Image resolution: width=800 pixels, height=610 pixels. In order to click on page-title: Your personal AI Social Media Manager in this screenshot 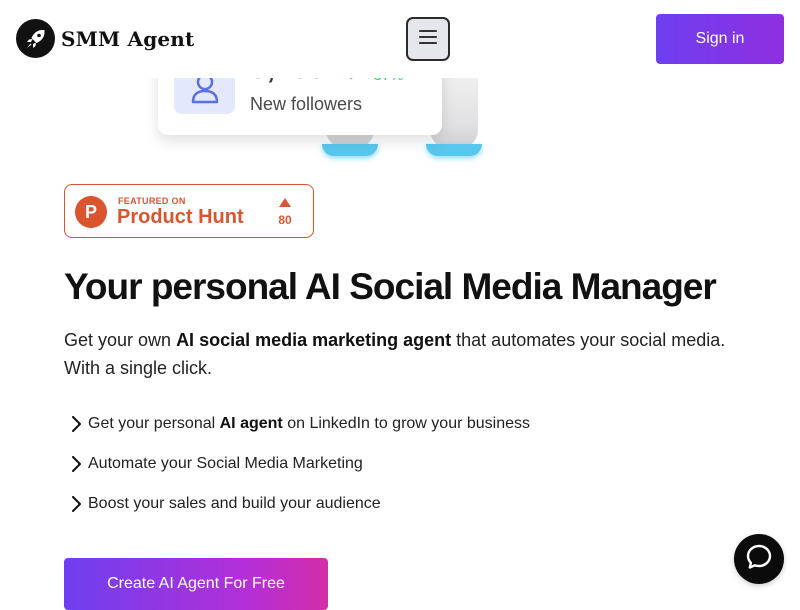, I will do `click(390, 286)`.